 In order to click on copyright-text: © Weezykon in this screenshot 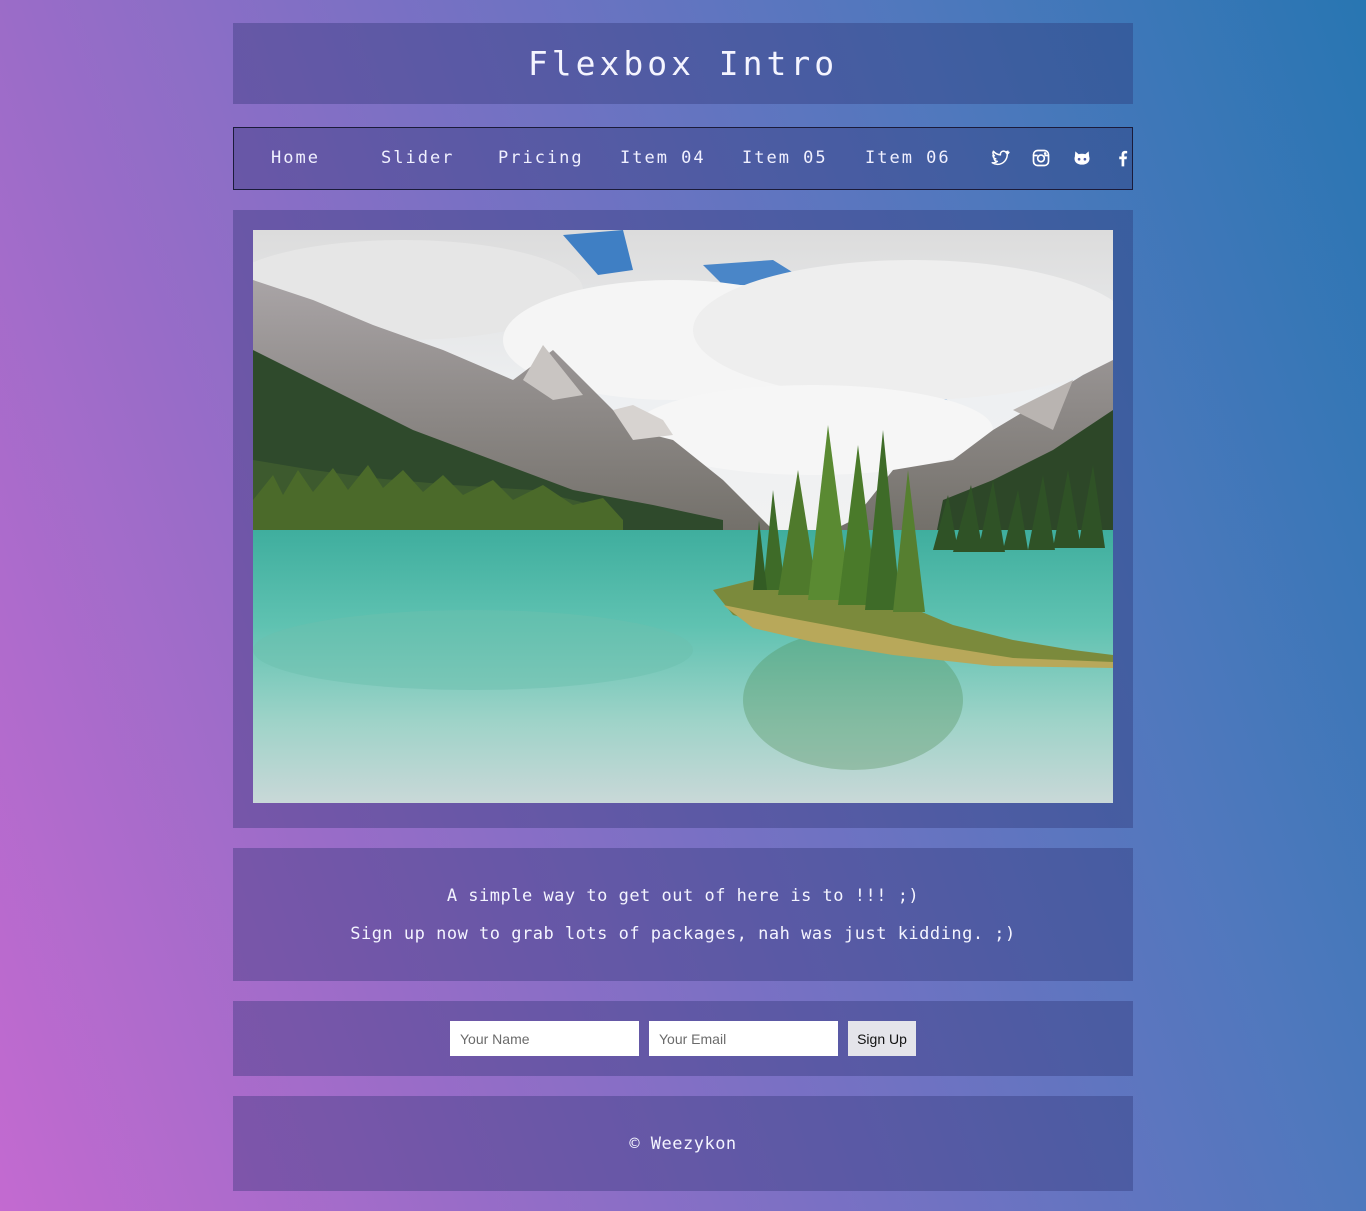, I will do `click(683, 1143)`.